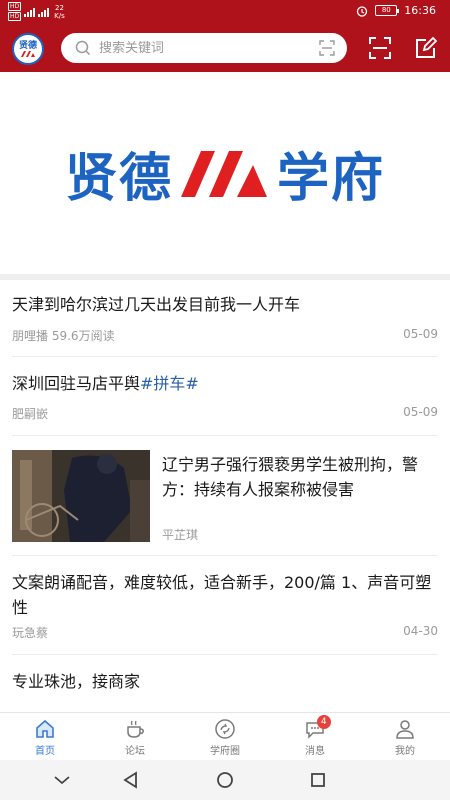  I want to click on status-bar: HD HD 22 K/s 80 16:36, so click(225, 12).